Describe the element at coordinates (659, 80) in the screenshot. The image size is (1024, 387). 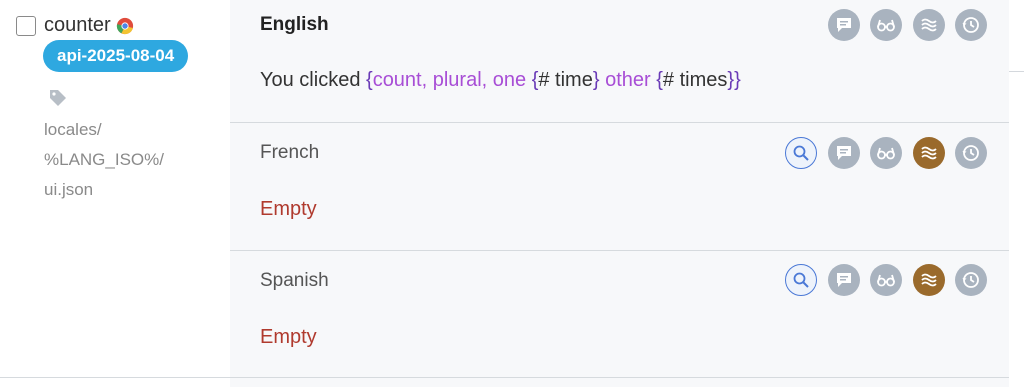
I see `icu-brace: {` at that location.